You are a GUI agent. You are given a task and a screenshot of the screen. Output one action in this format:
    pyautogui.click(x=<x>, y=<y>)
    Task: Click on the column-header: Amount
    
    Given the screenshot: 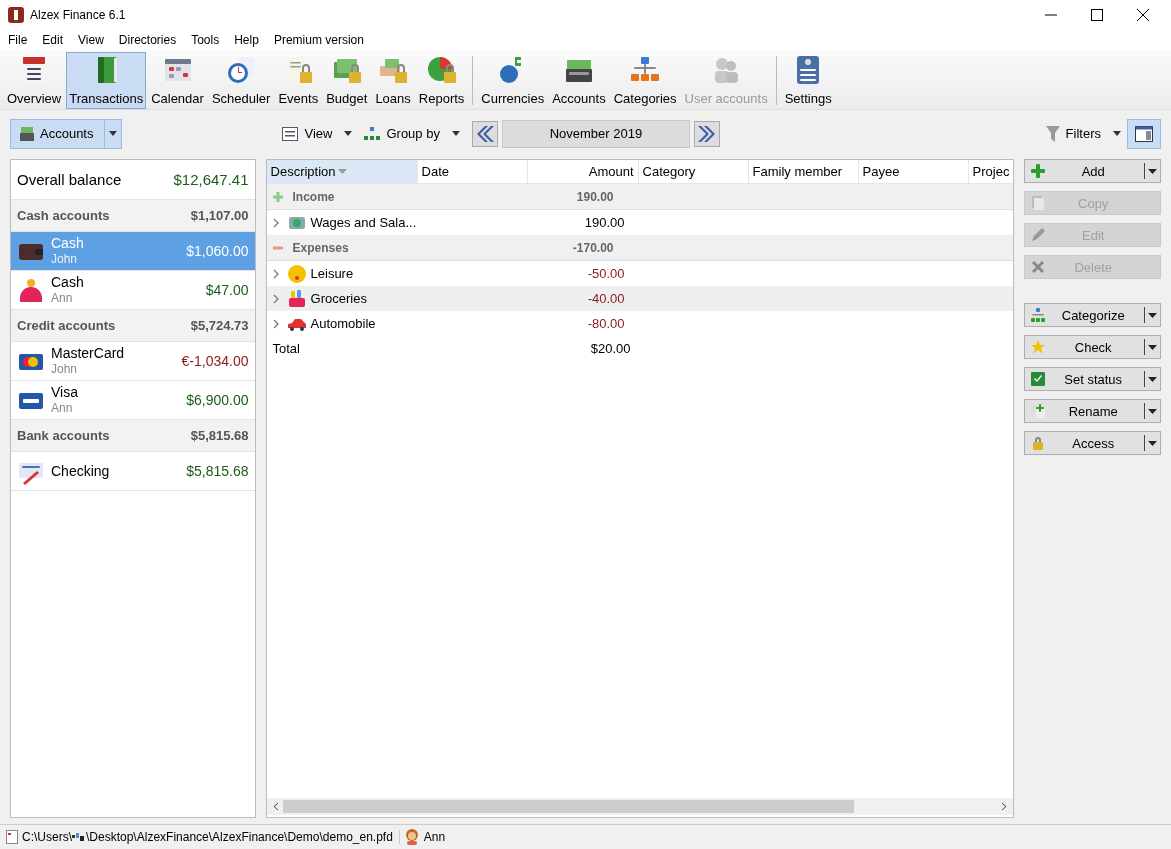 What is the action you would take?
    pyautogui.click(x=583, y=171)
    